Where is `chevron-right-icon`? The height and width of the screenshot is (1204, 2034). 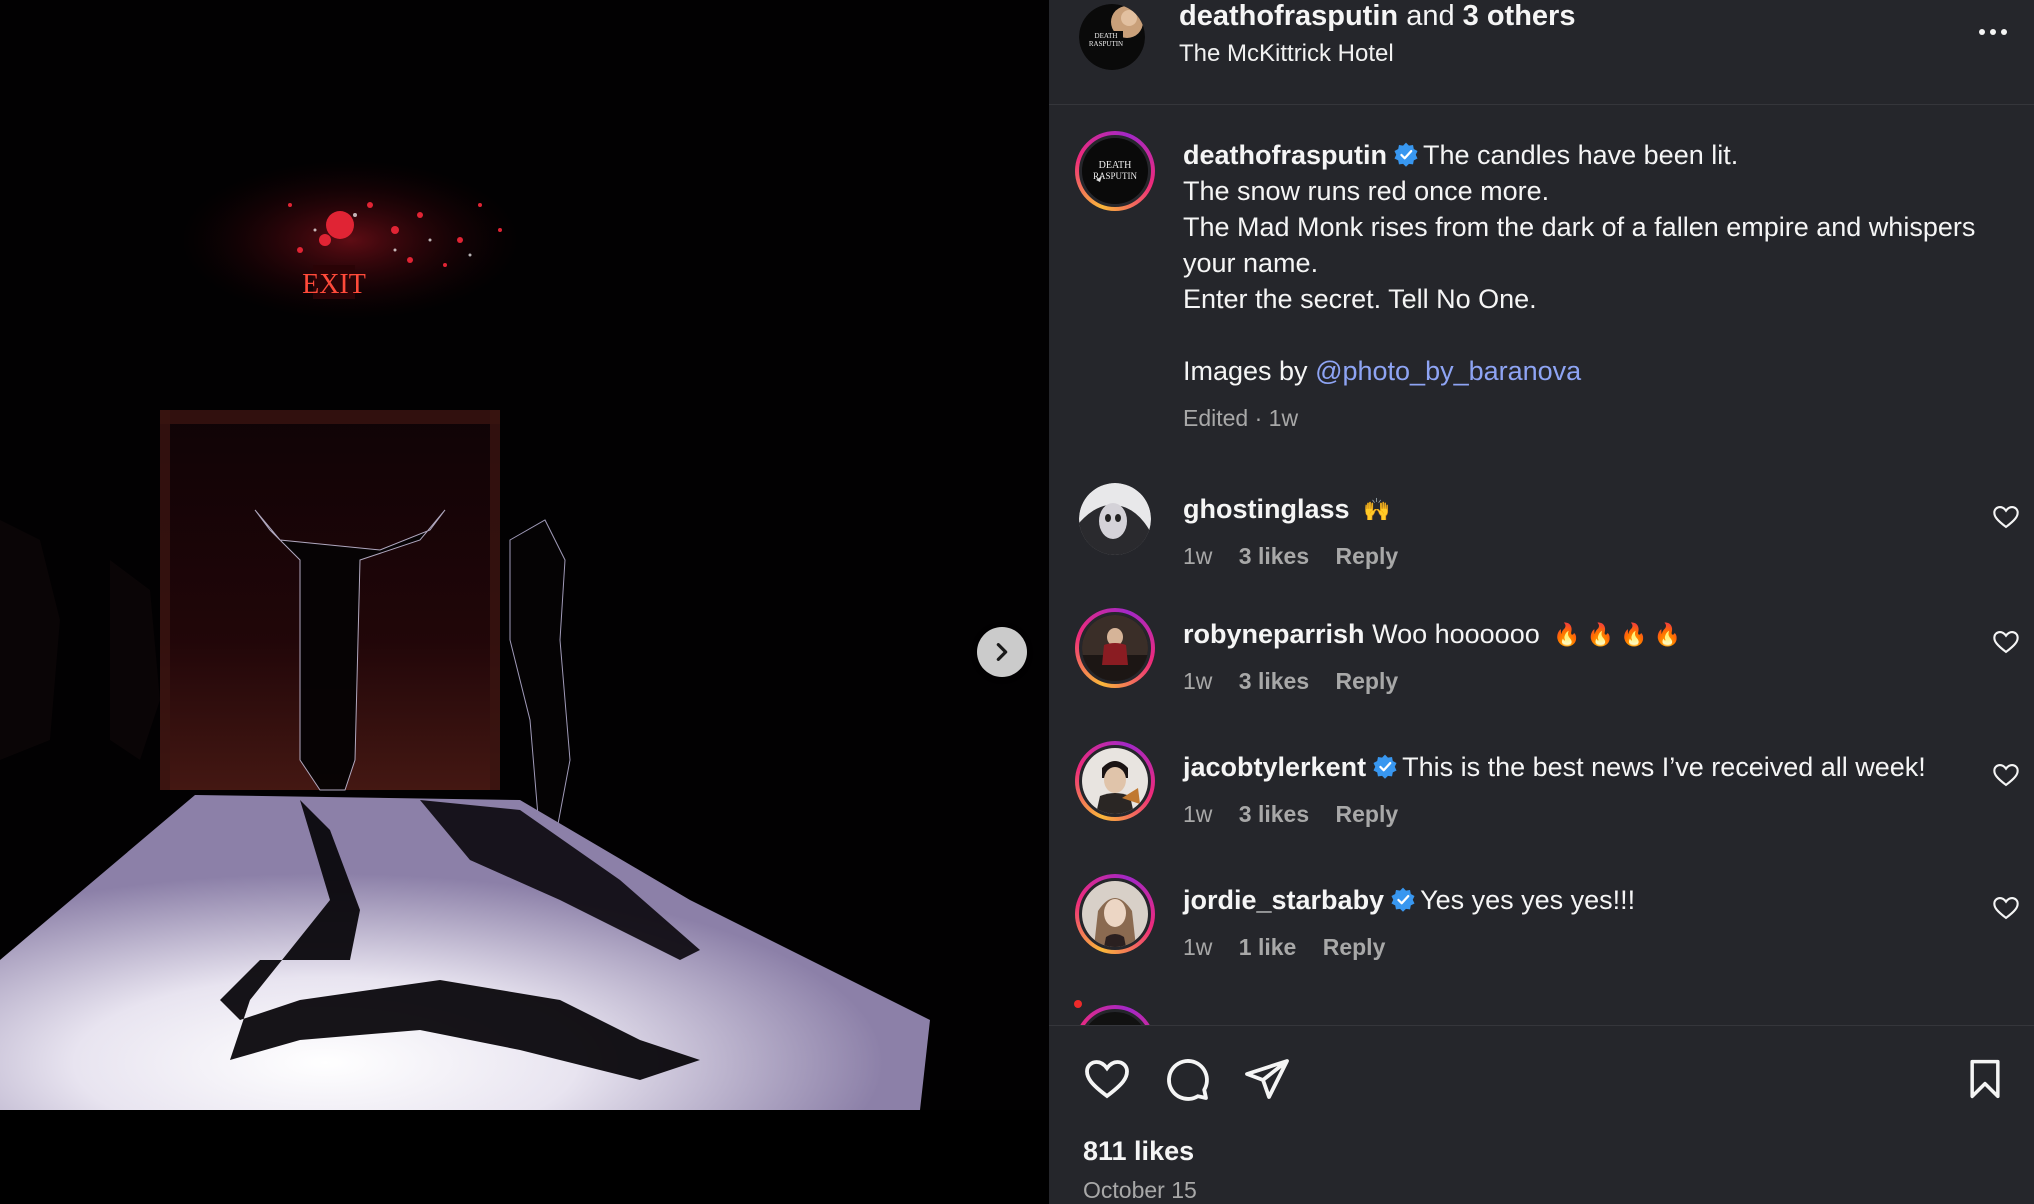
chevron-right-icon is located at coordinates (1002, 652).